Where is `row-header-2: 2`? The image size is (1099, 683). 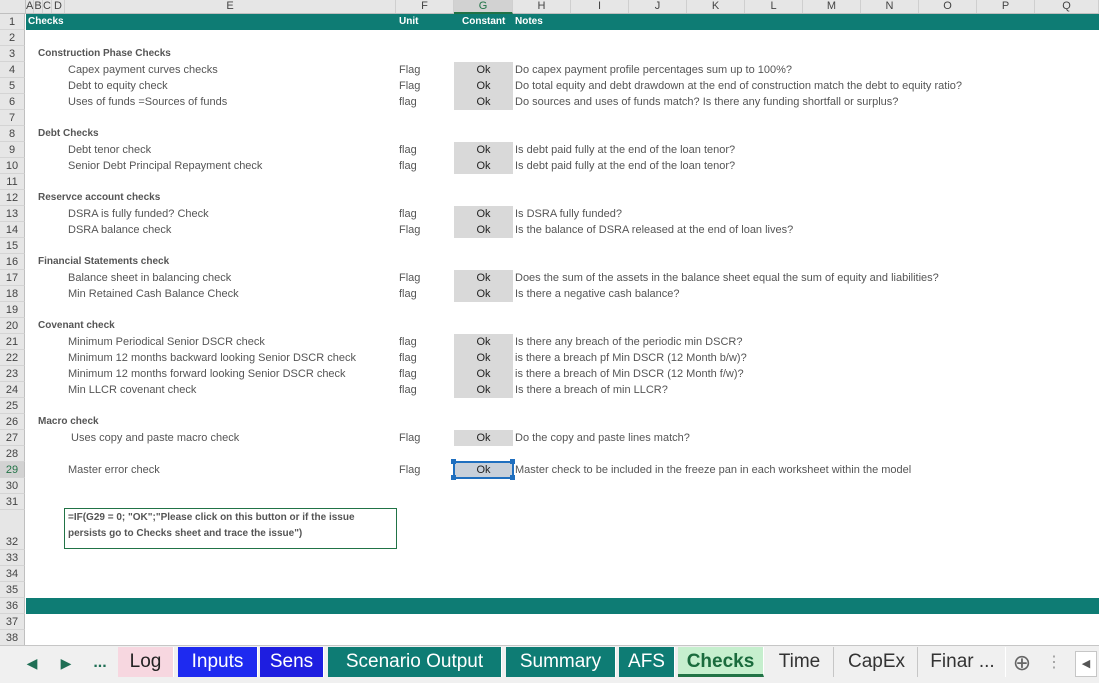 row-header-2: 2 is located at coordinates (12, 38).